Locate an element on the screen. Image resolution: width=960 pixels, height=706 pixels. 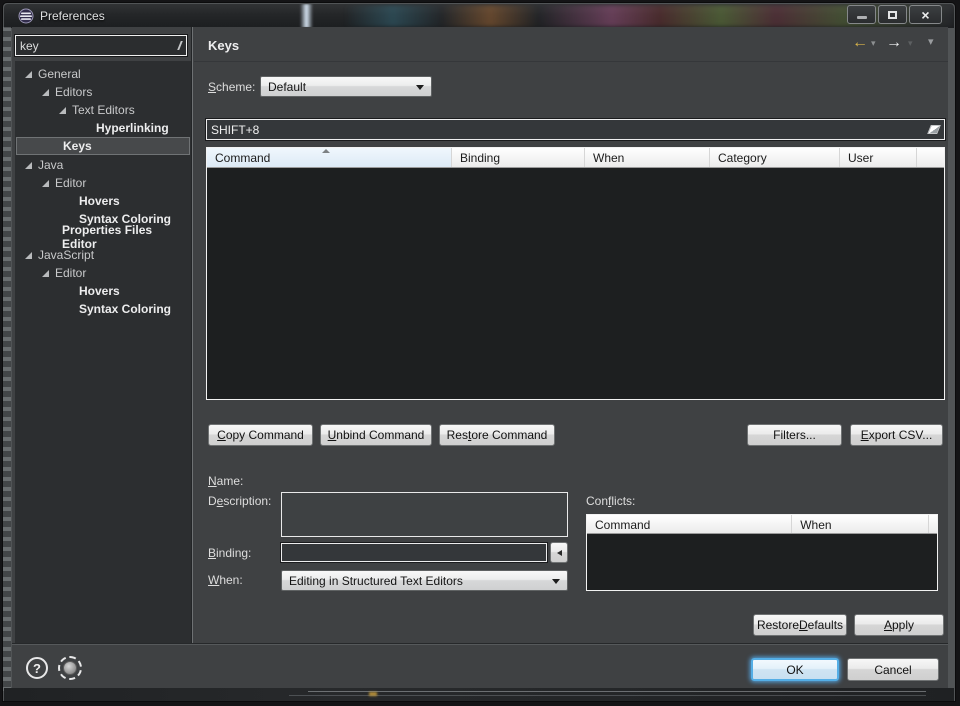
column-header-category: Category is located at coordinates (775, 157).